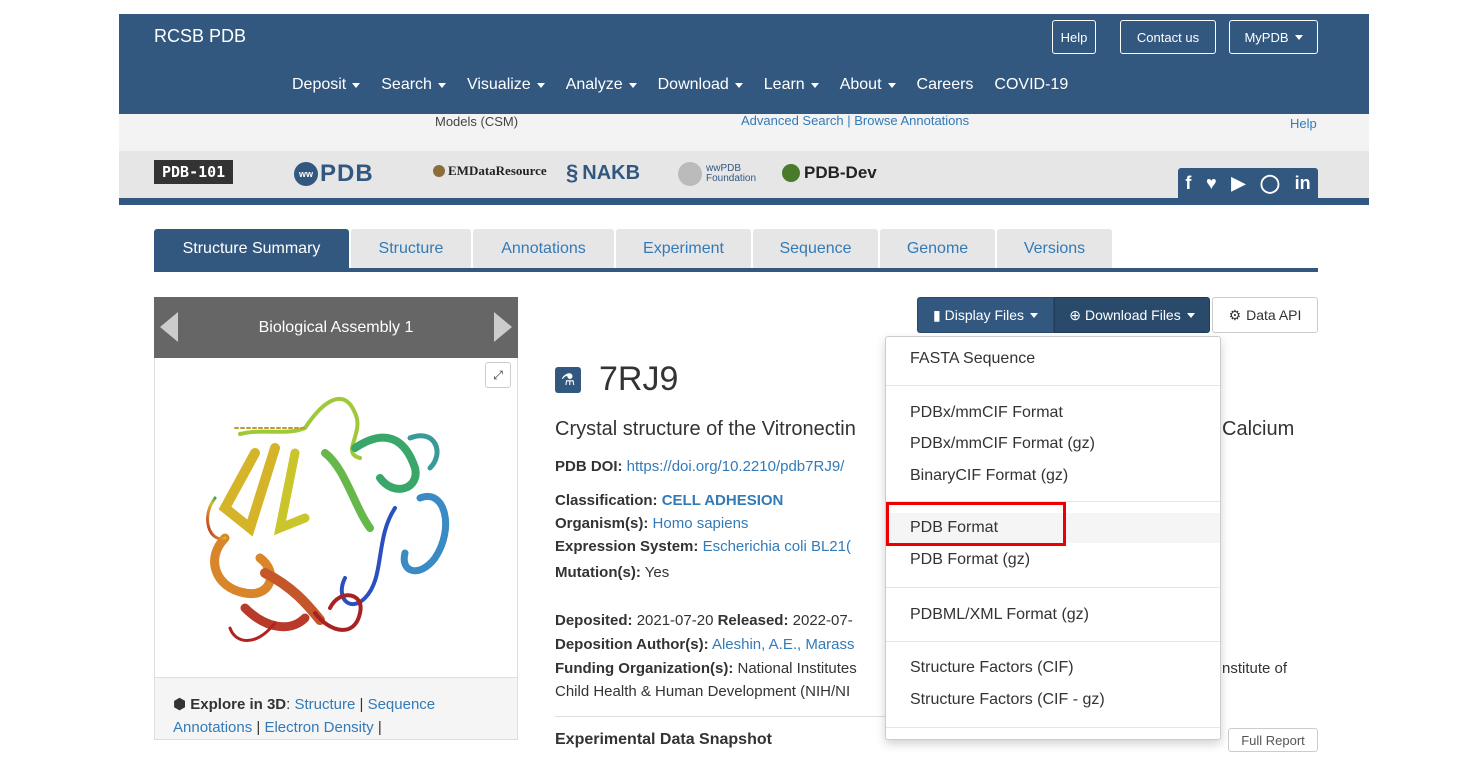 This screenshot has height=764, width=1462. I want to click on tab-structure: Structure, so click(411, 249).